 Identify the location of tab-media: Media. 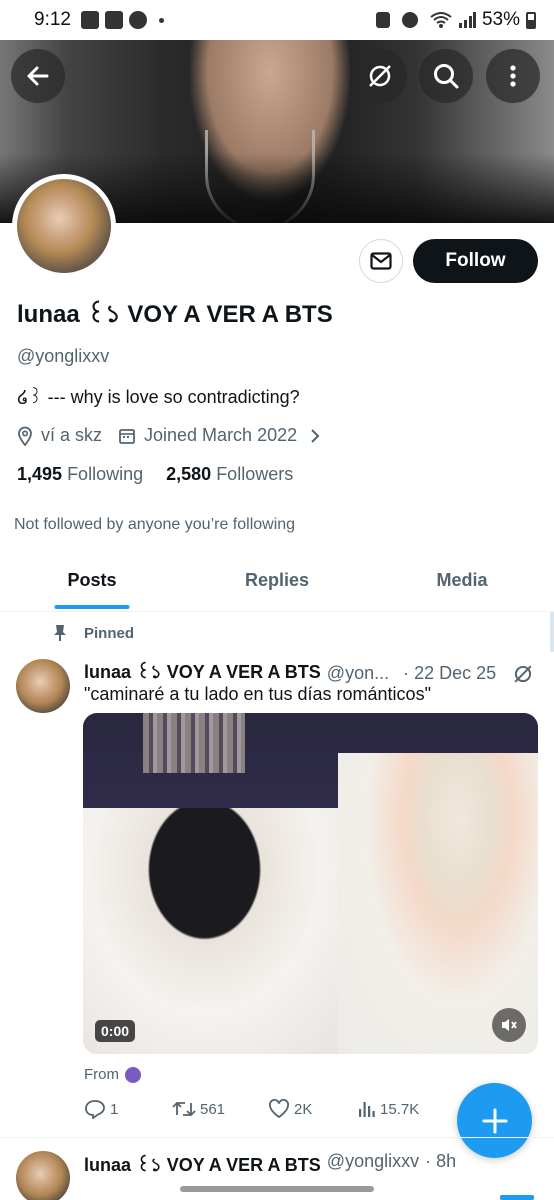
(462, 585).